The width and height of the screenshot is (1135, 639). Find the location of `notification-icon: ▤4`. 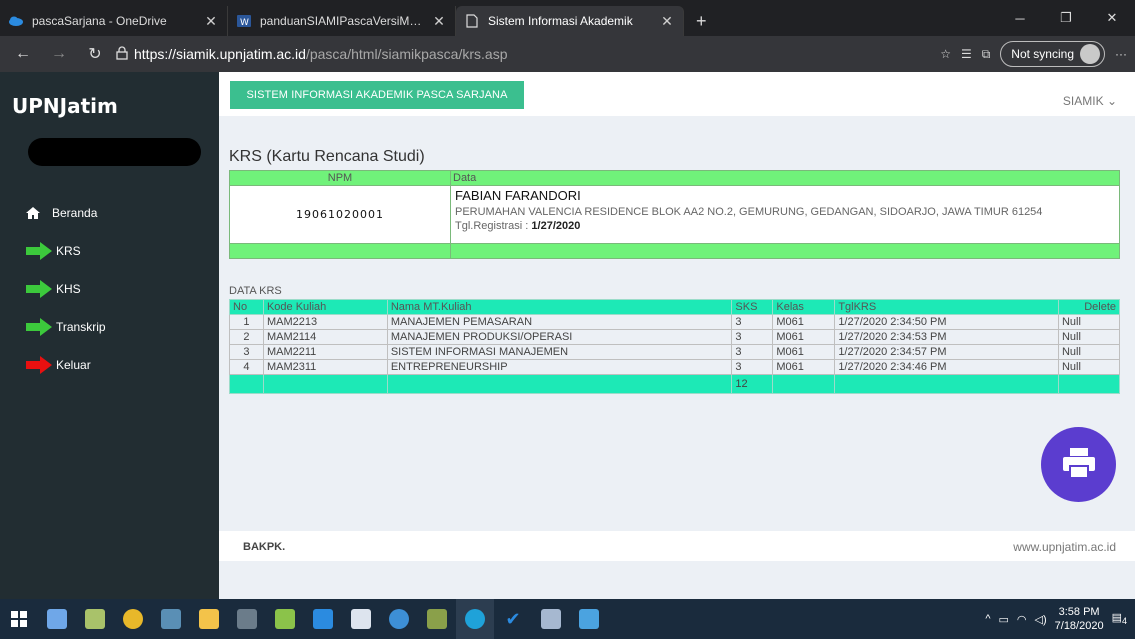

notification-icon: ▤4 is located at coordinates (1119, 618).